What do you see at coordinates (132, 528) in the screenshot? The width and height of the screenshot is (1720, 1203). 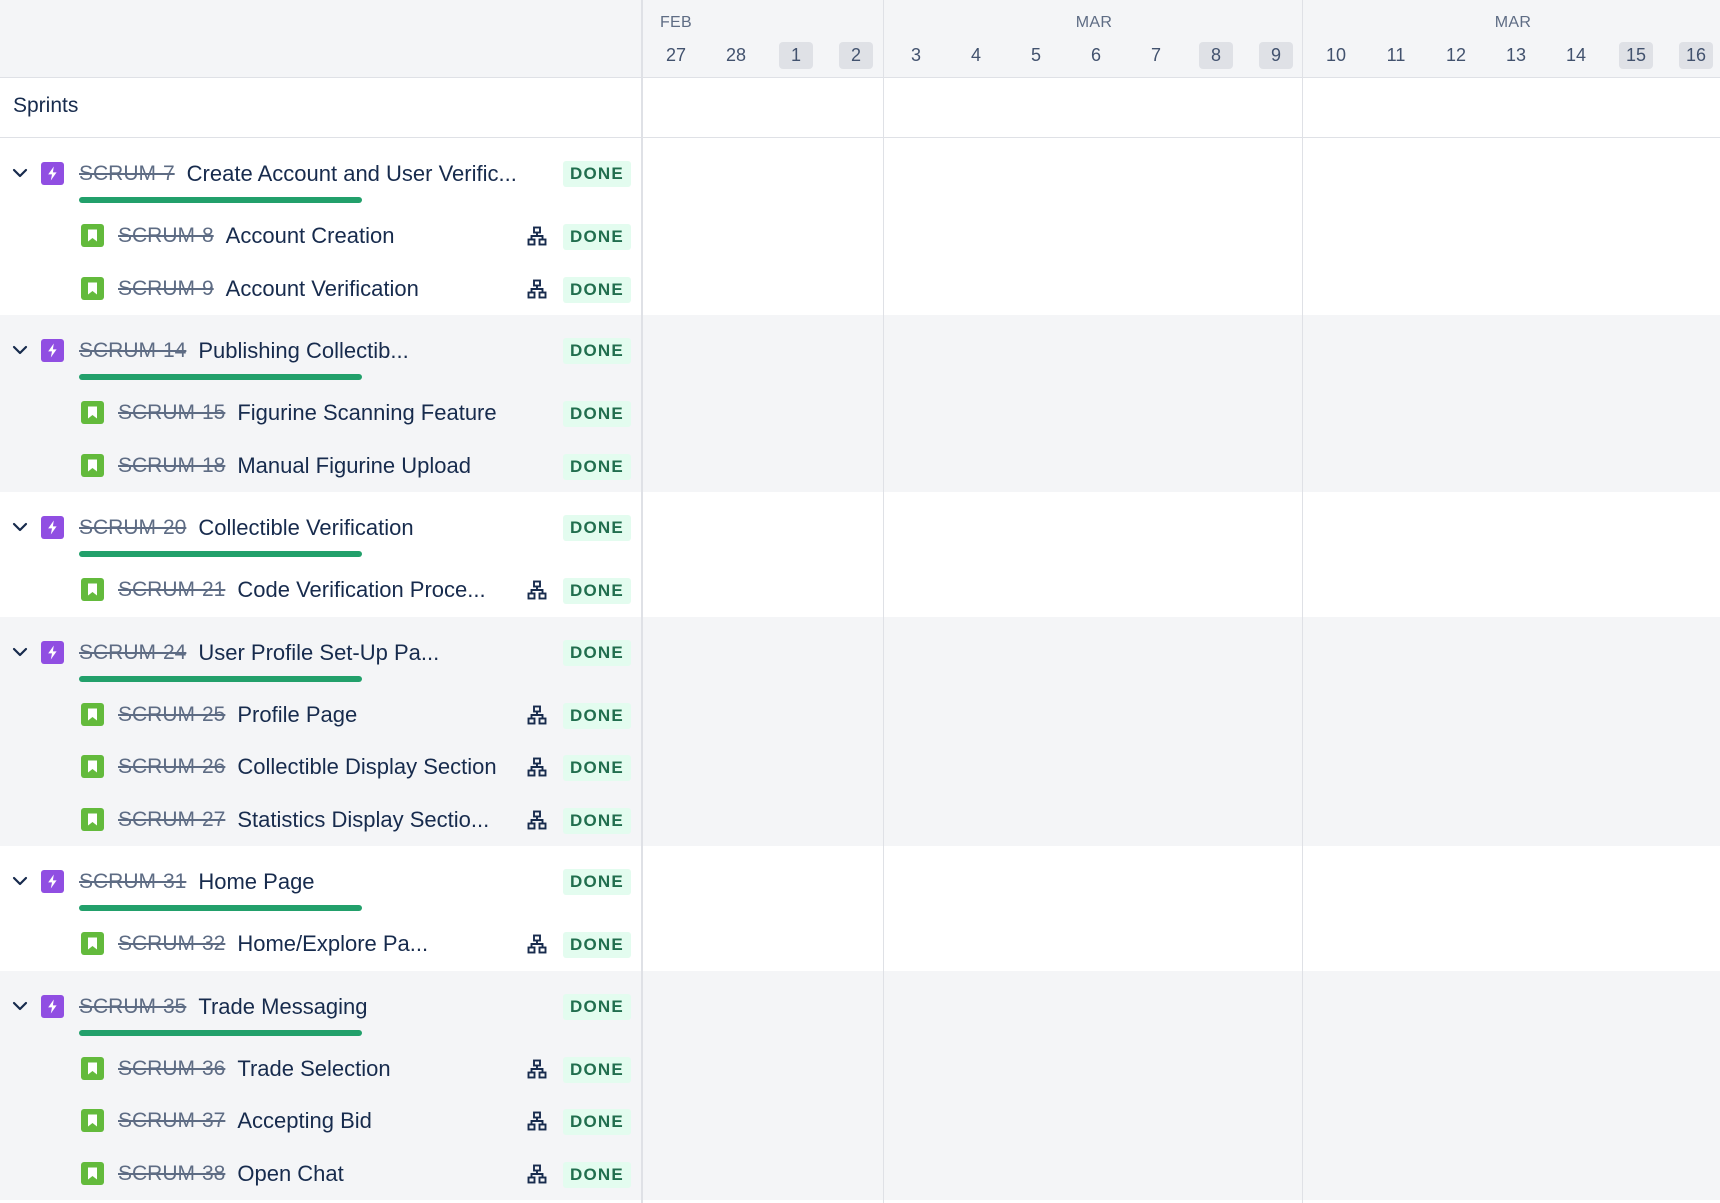 I see `issue-key: SCRUM-20` at bounding box center [132, 528].